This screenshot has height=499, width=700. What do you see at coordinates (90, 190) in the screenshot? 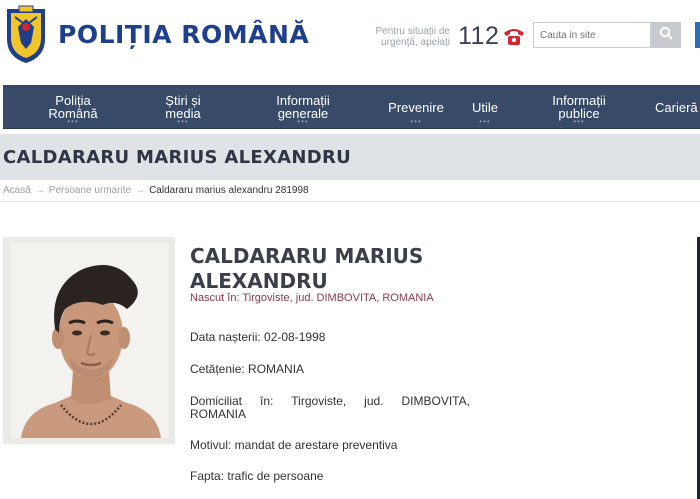
I see `breadcrumb-section: Persoane urmarite` at bounding box center [90, 190].